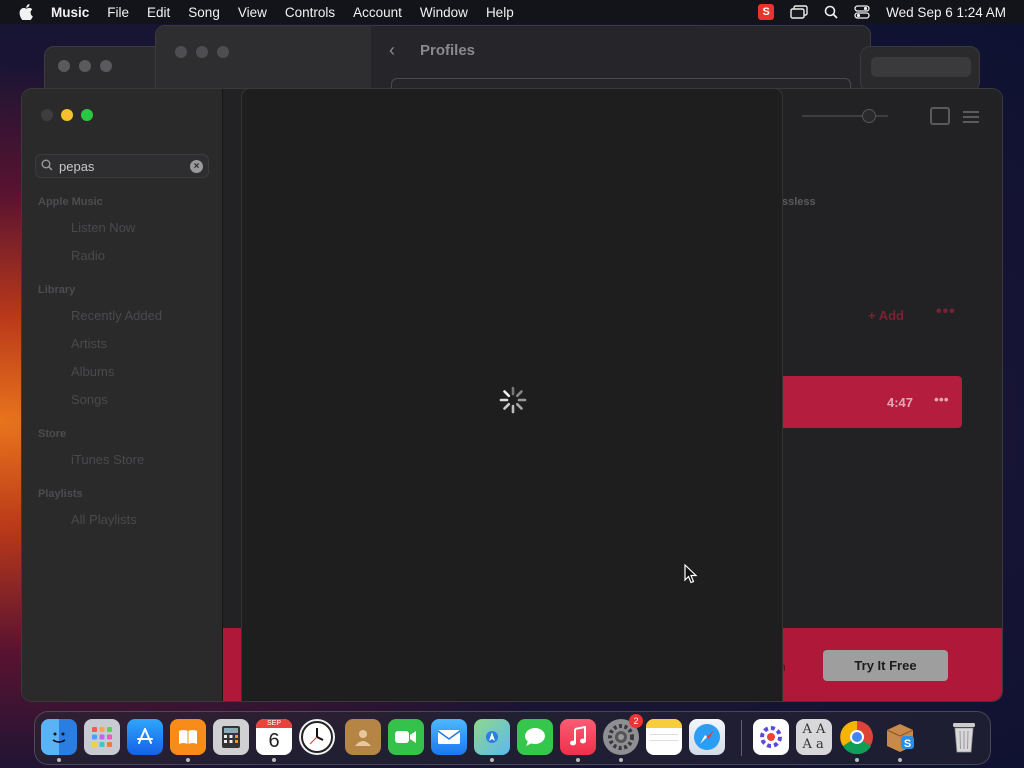  Describe the element at coordinates (857, 737) in the screenshot. I see `chrome-icon` at that location.